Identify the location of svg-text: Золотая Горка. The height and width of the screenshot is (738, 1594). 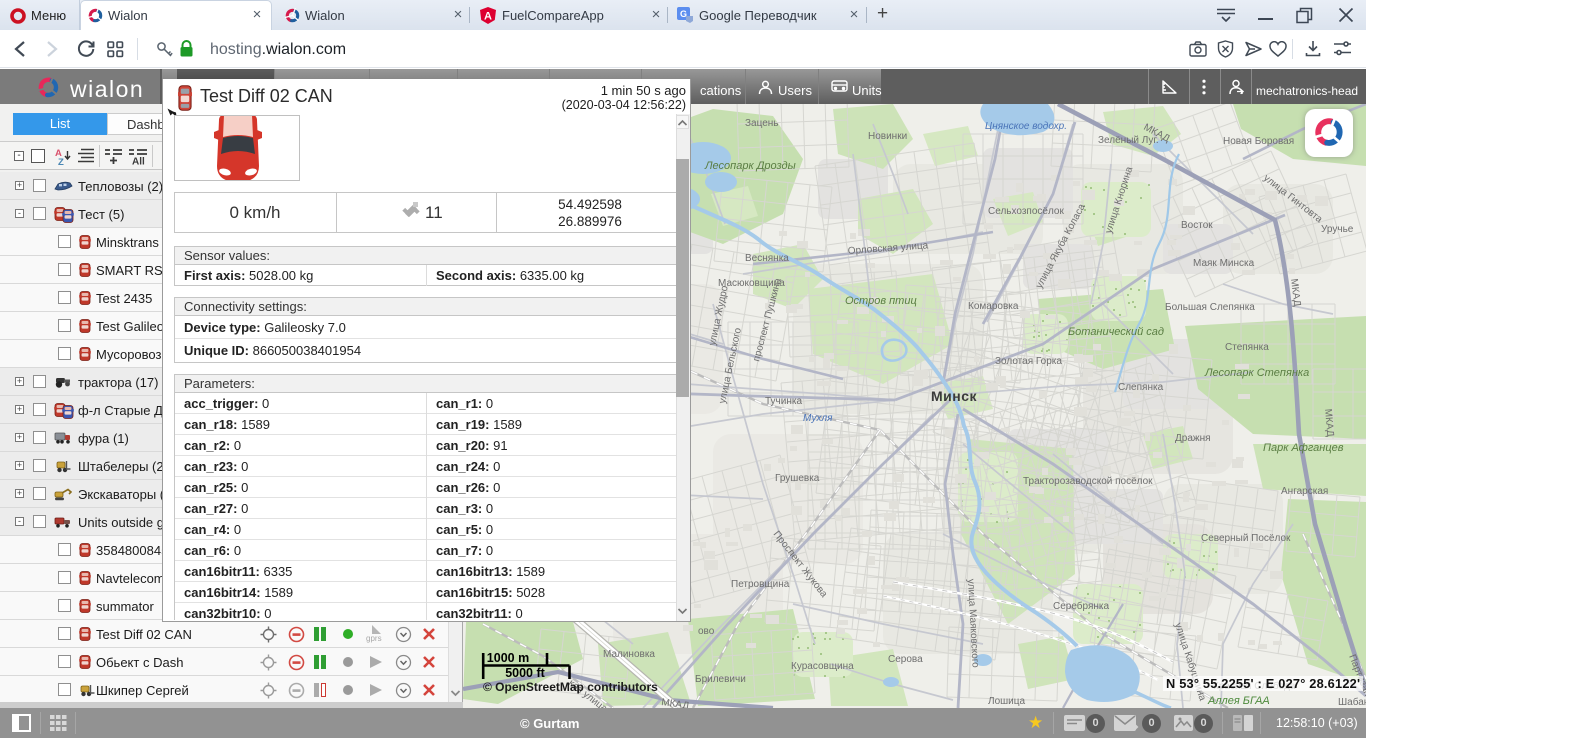
(1028, 361).